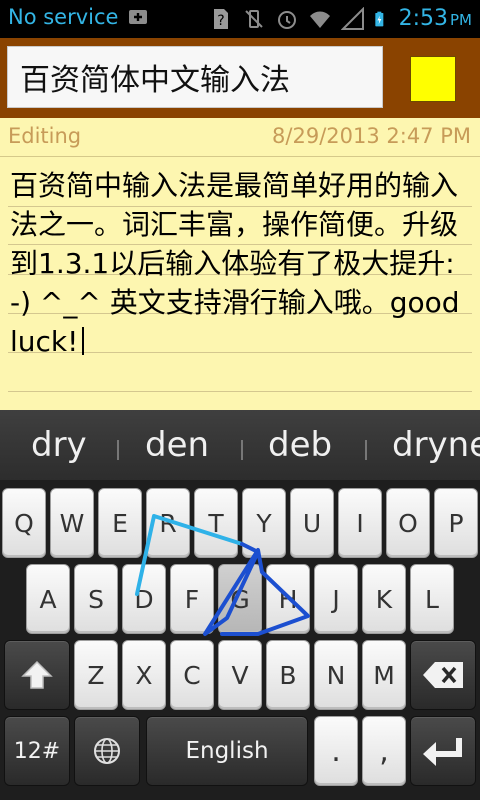  What do you see at coordinates (83, 341) in the screenshot?
I see `text-cursor` at bounding box center [83, 341].